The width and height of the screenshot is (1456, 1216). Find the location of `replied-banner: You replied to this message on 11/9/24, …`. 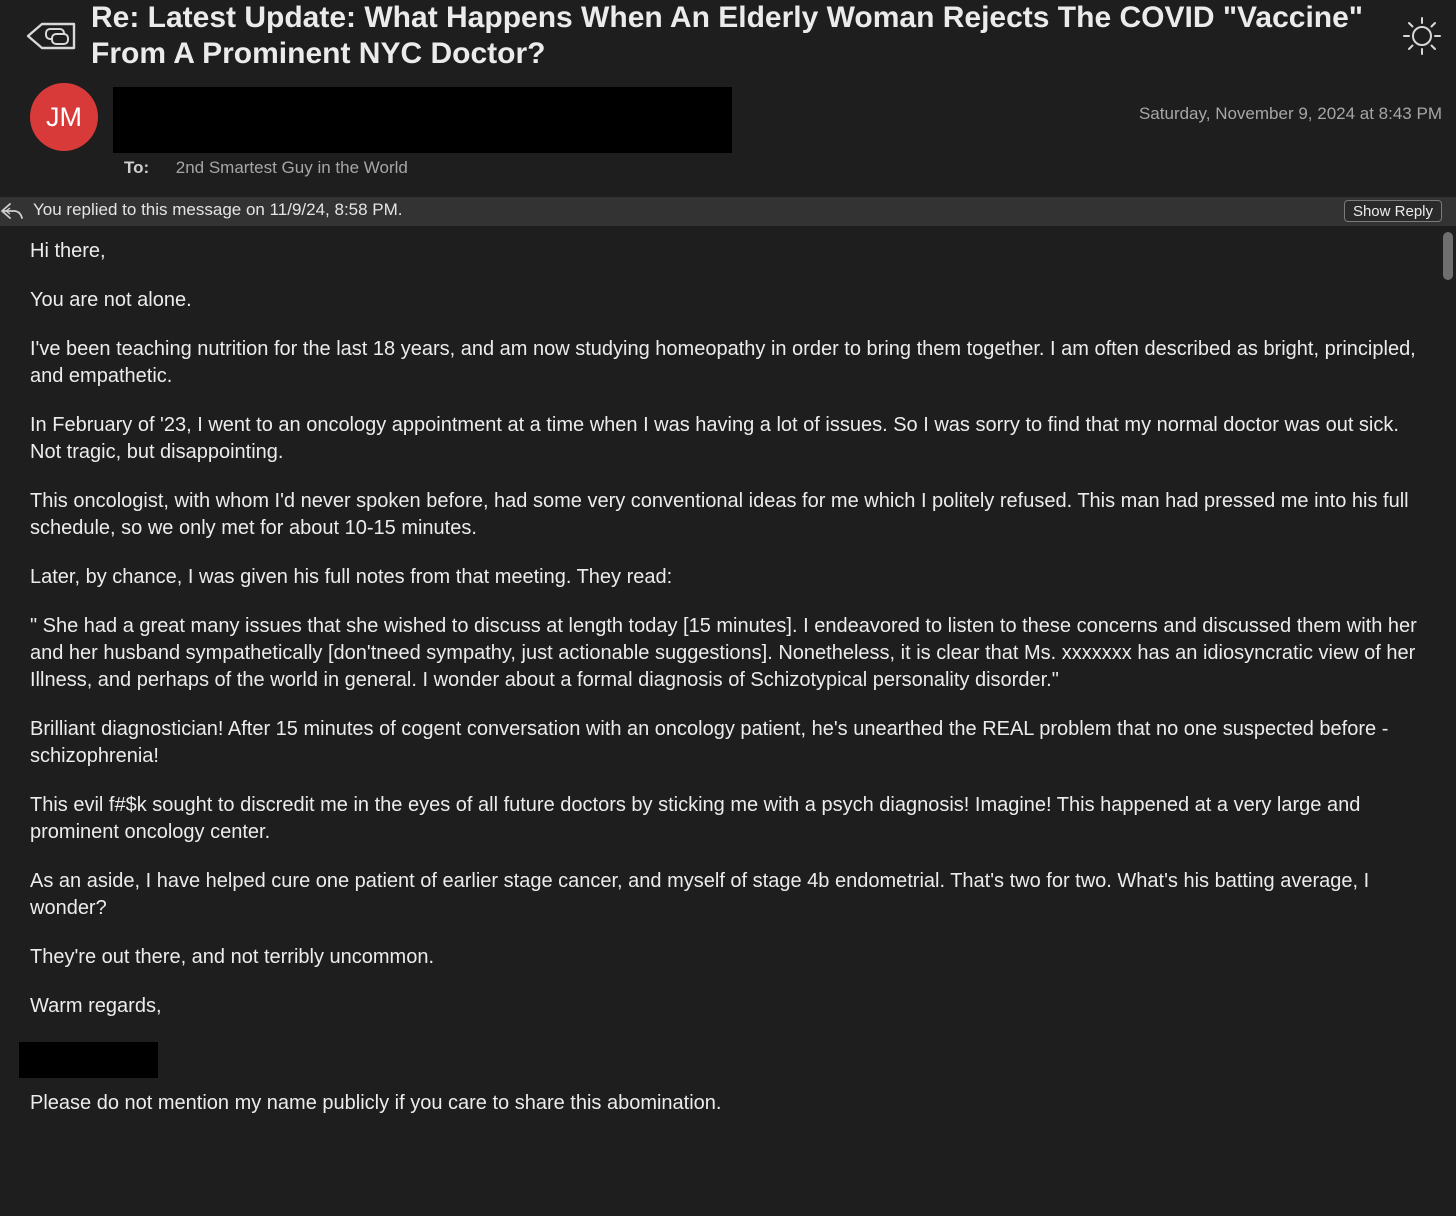

replied-banner: You replied to this message on 11/9/24, … is located at coordinates (728, 211).